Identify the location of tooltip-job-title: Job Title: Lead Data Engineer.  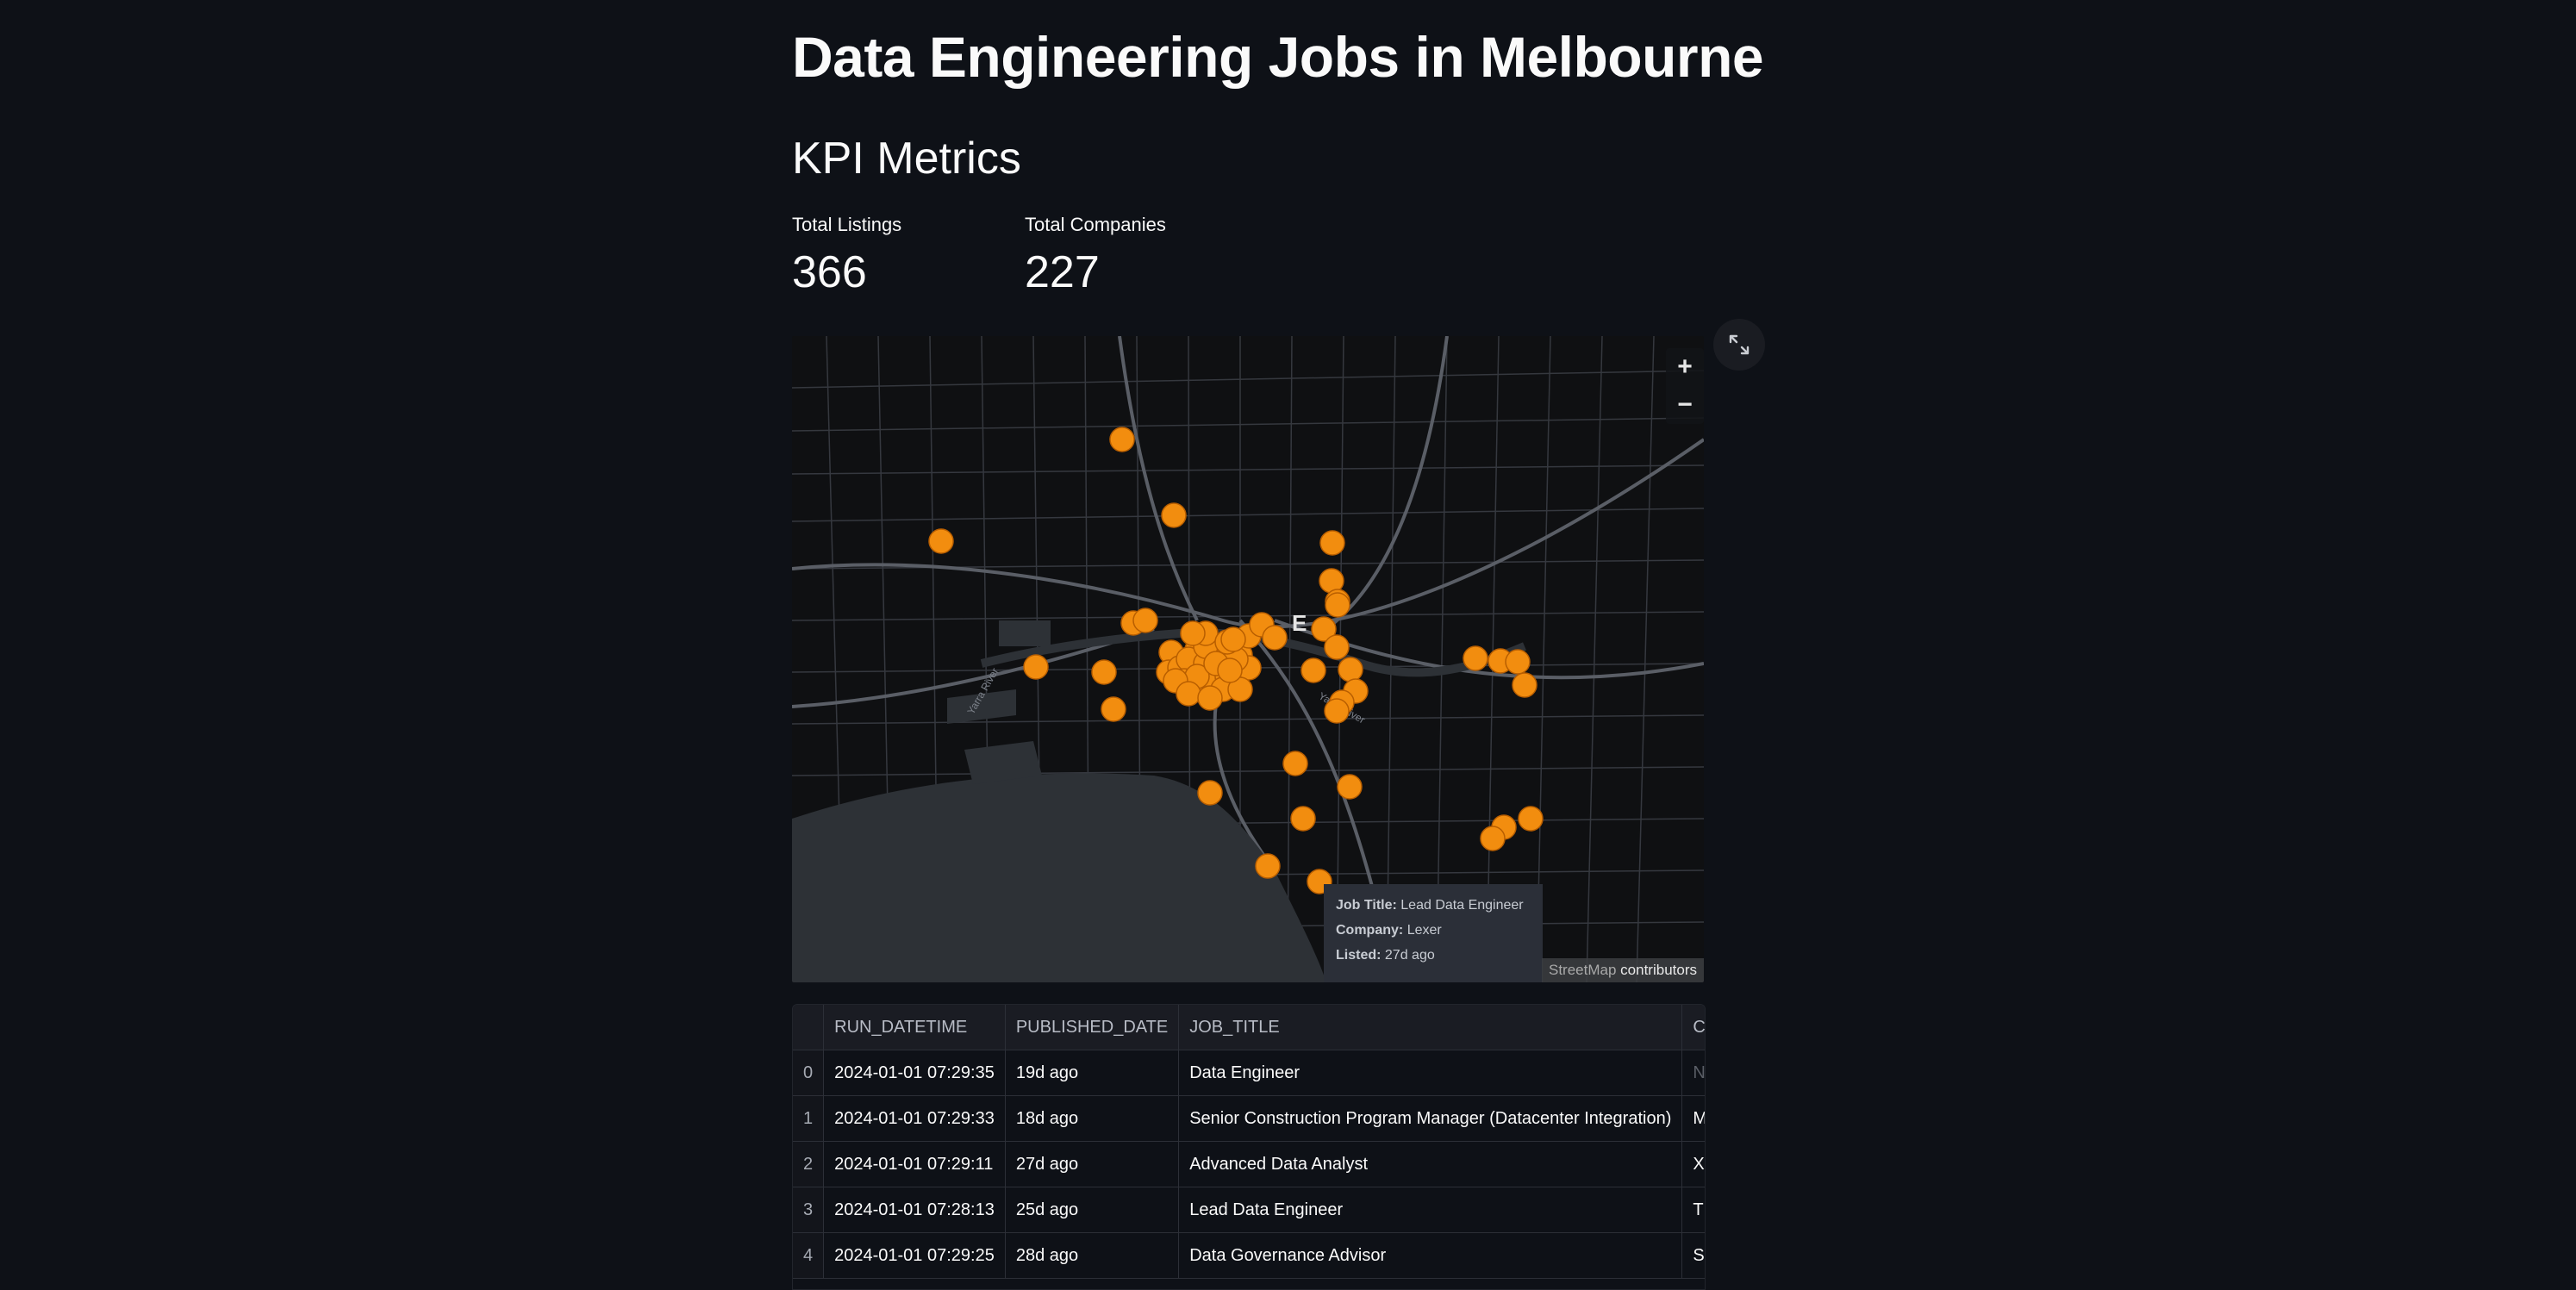
(1430, 905).